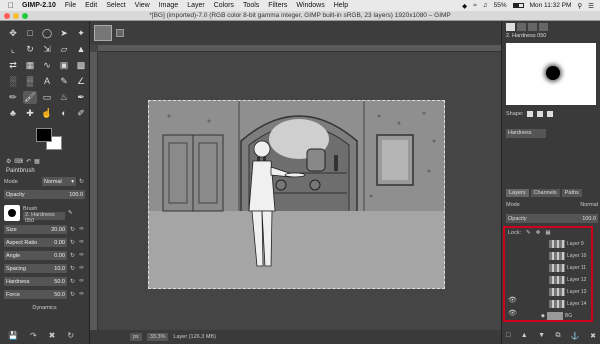 The height and width of the screenshot is (344, 600). I want to click on minimize-window-button, so click(16, 16).